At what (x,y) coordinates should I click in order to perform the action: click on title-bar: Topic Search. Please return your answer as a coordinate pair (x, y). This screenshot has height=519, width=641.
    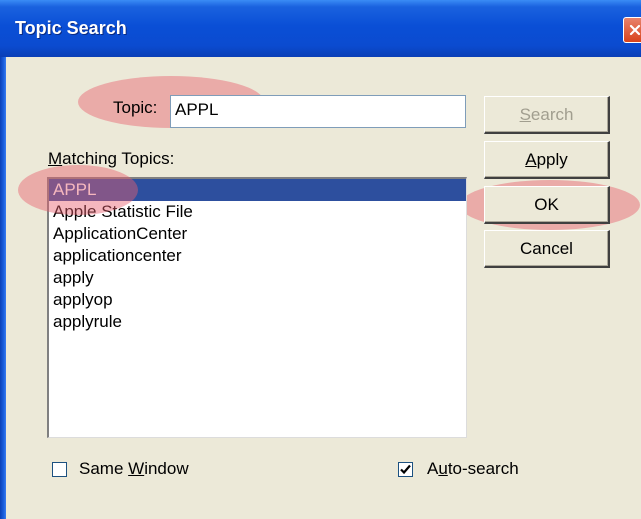
    Looking at the image, I should click on (320, 28).